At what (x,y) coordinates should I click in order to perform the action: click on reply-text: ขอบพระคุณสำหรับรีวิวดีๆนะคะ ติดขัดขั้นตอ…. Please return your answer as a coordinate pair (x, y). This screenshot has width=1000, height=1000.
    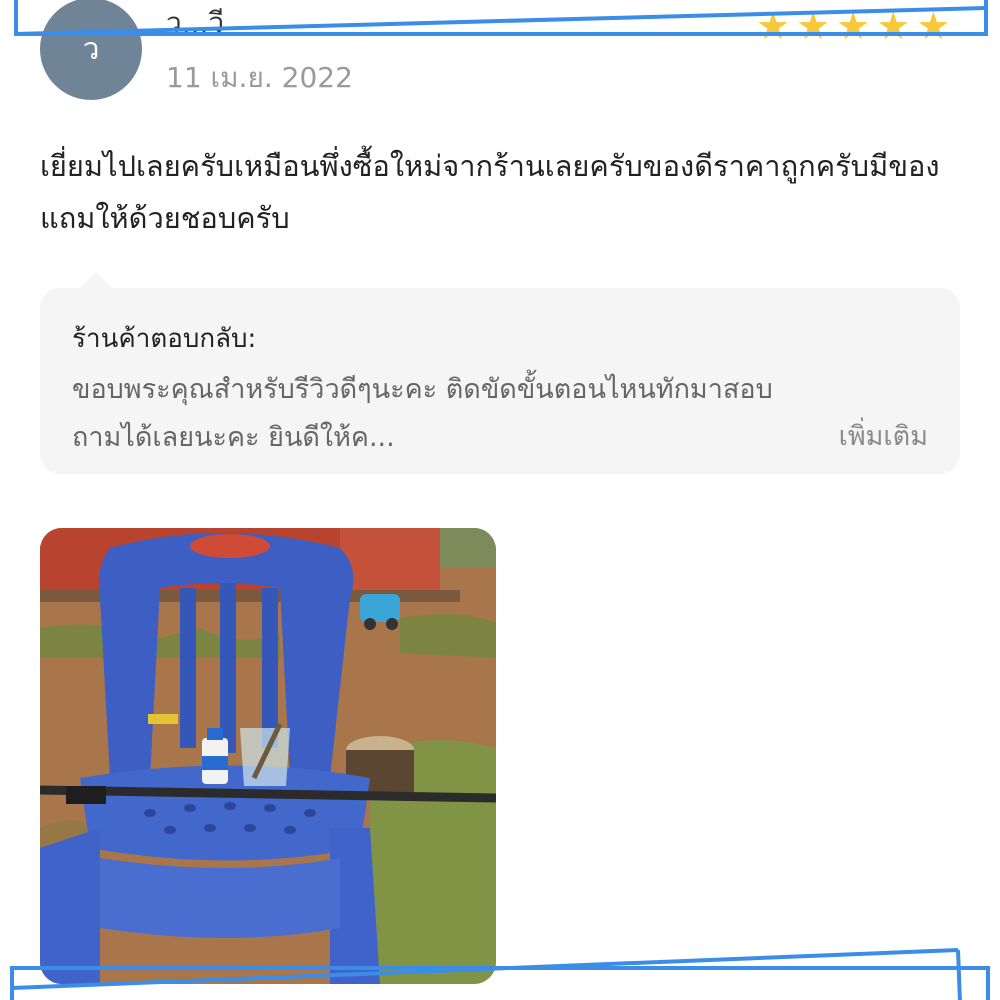
    Looking at the image, I should click on (422, 413).